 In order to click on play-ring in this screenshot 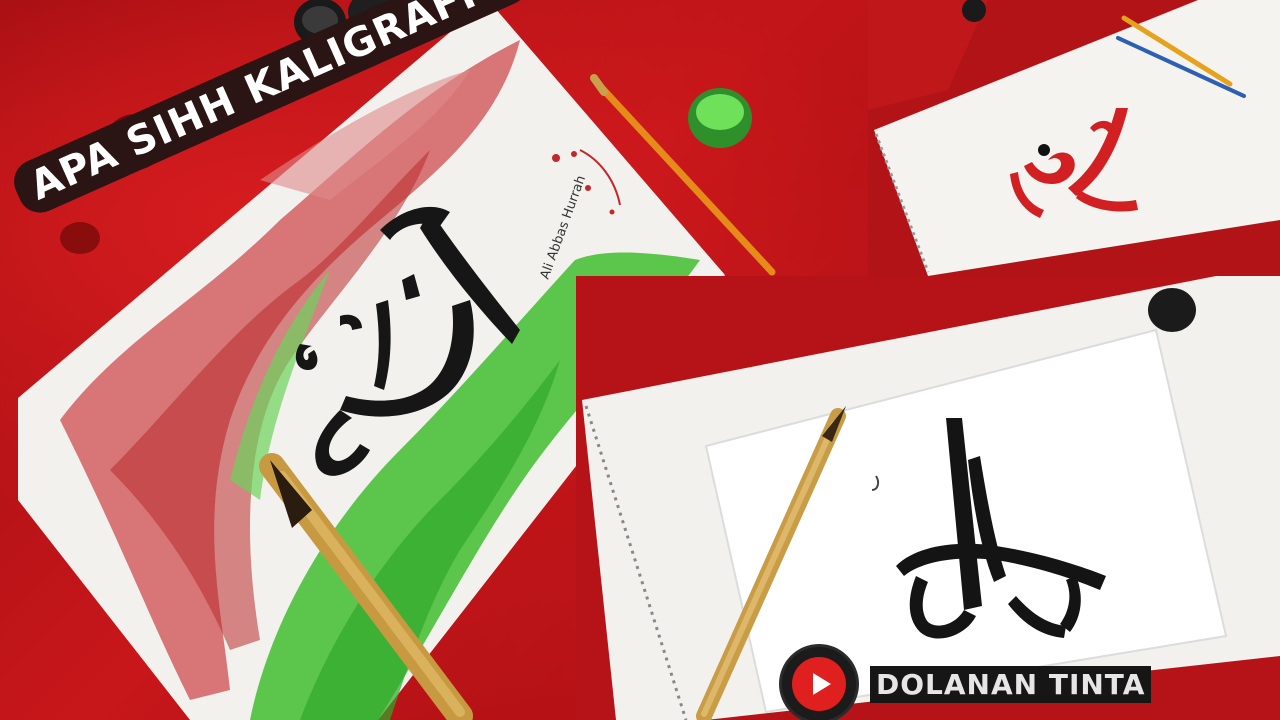, I will do `click(819, 684)`.